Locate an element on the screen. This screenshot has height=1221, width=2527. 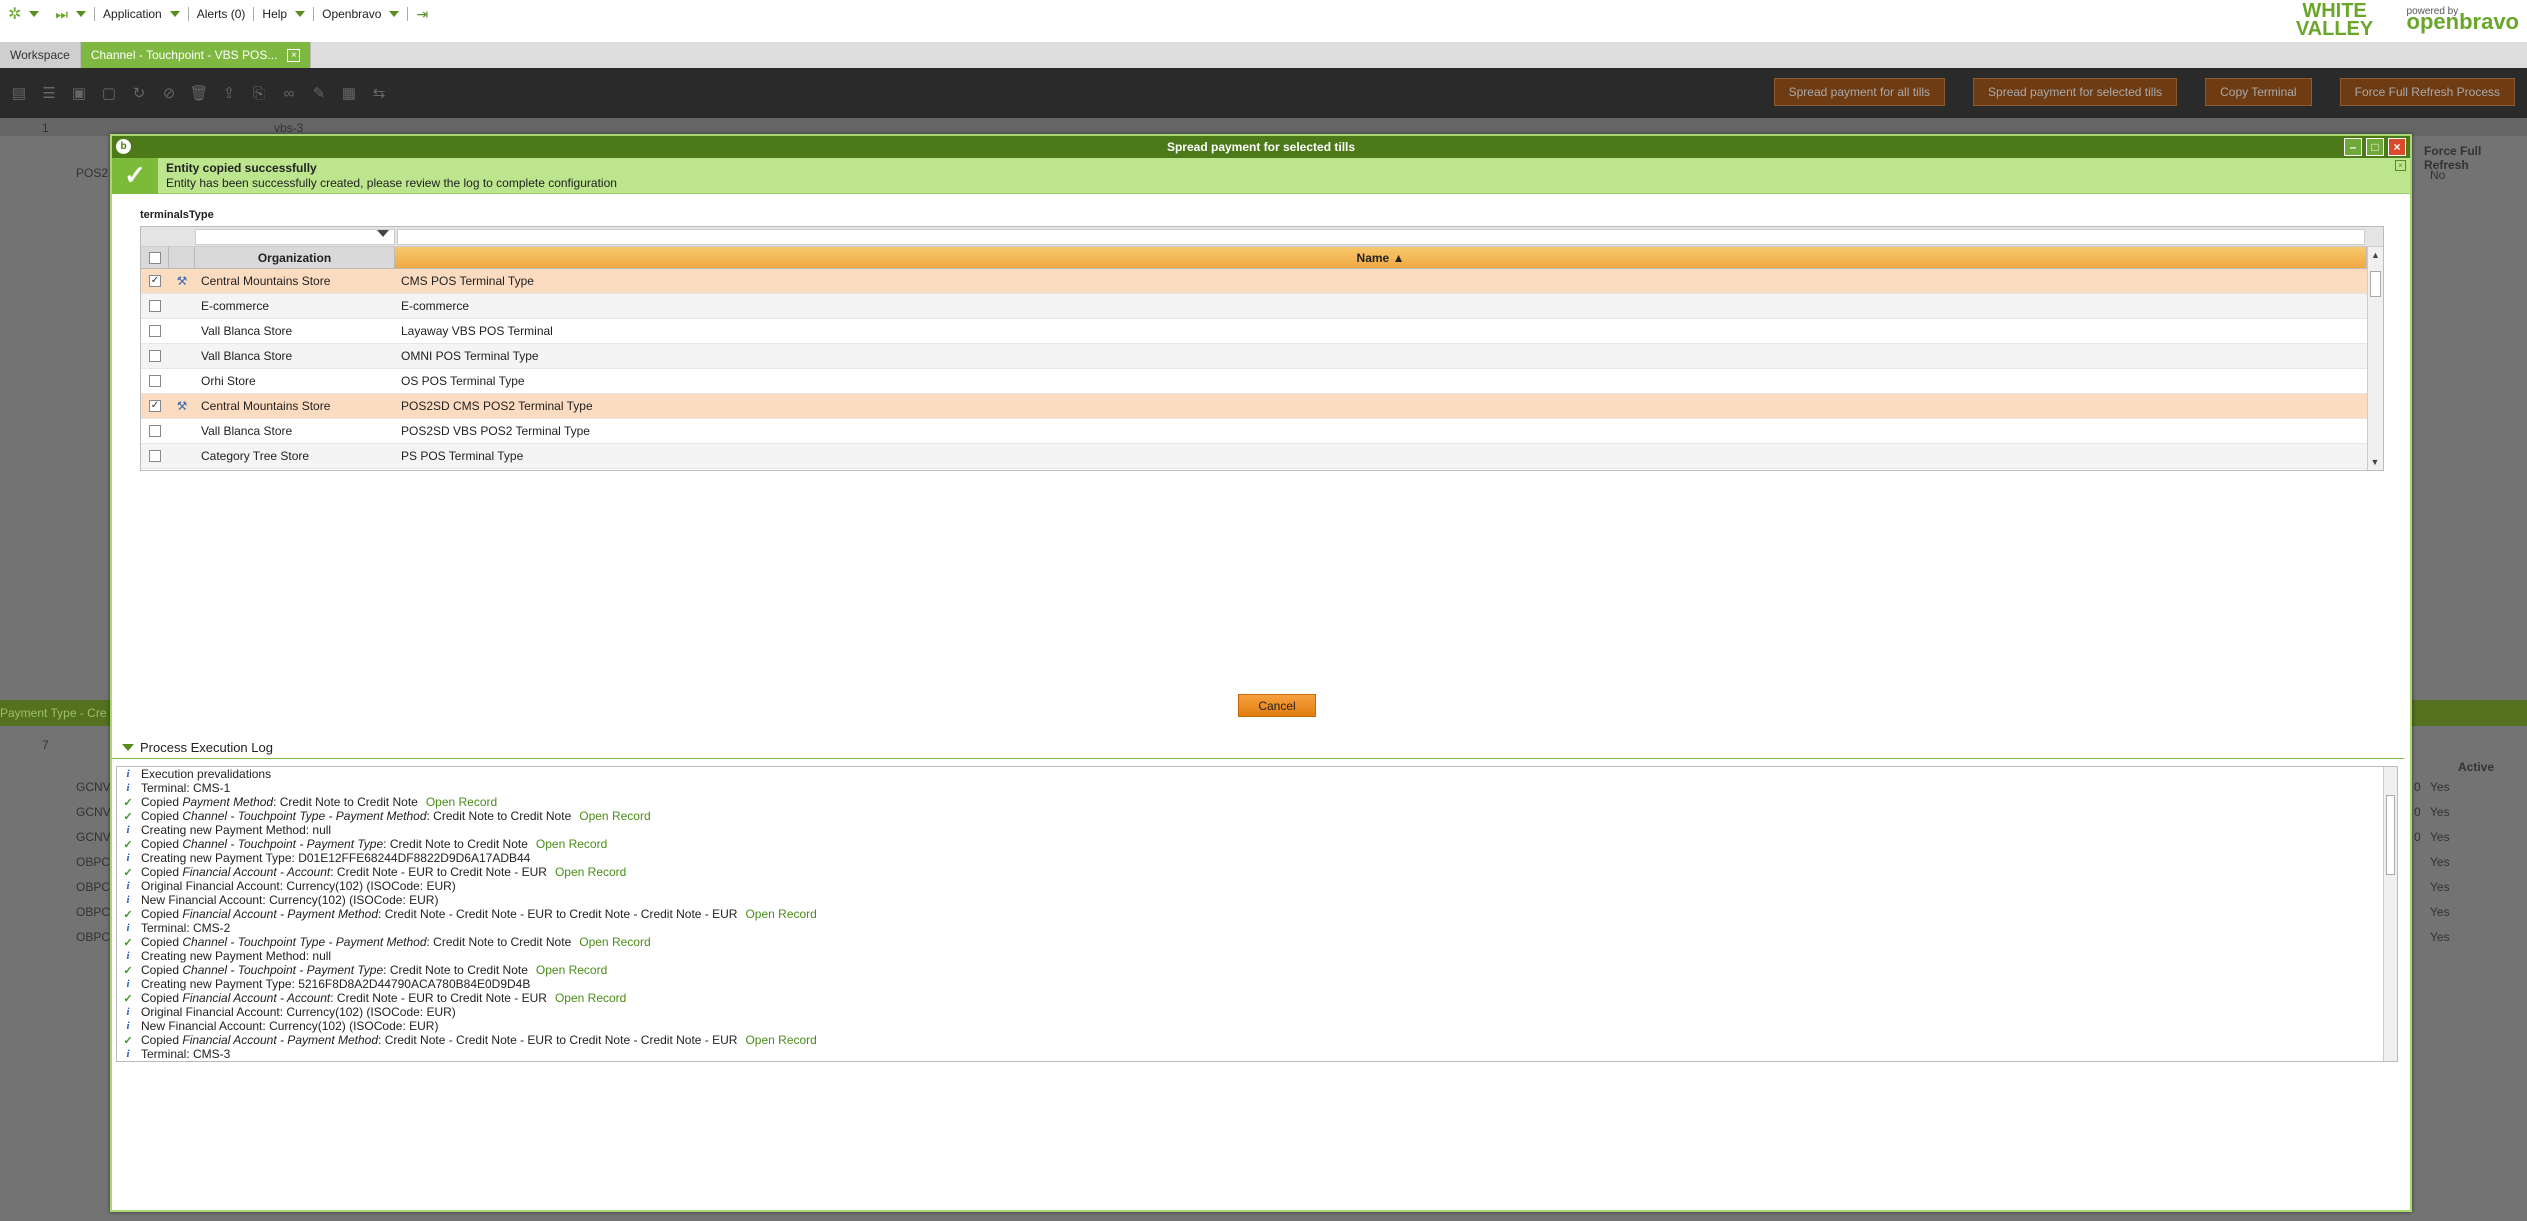
bg-row-label: POS2 is located at coordinates (92, 173).